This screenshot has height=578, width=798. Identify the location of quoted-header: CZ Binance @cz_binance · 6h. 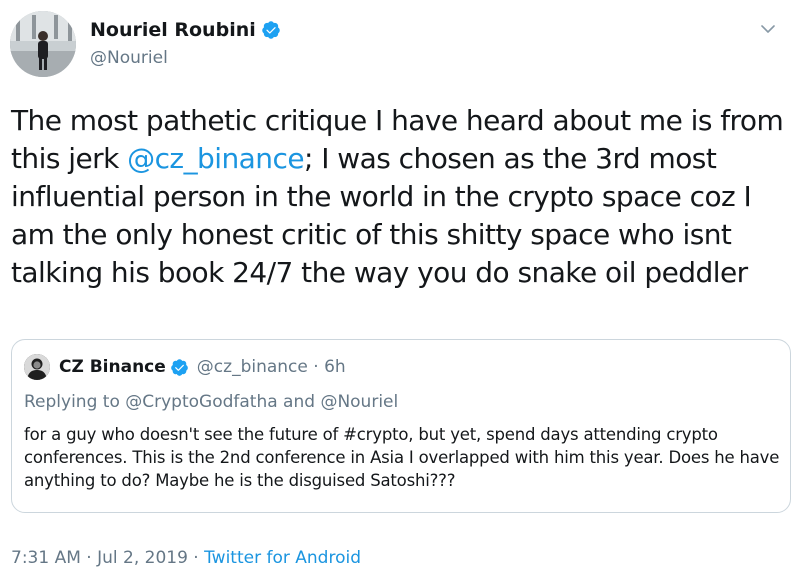
(202, 367).